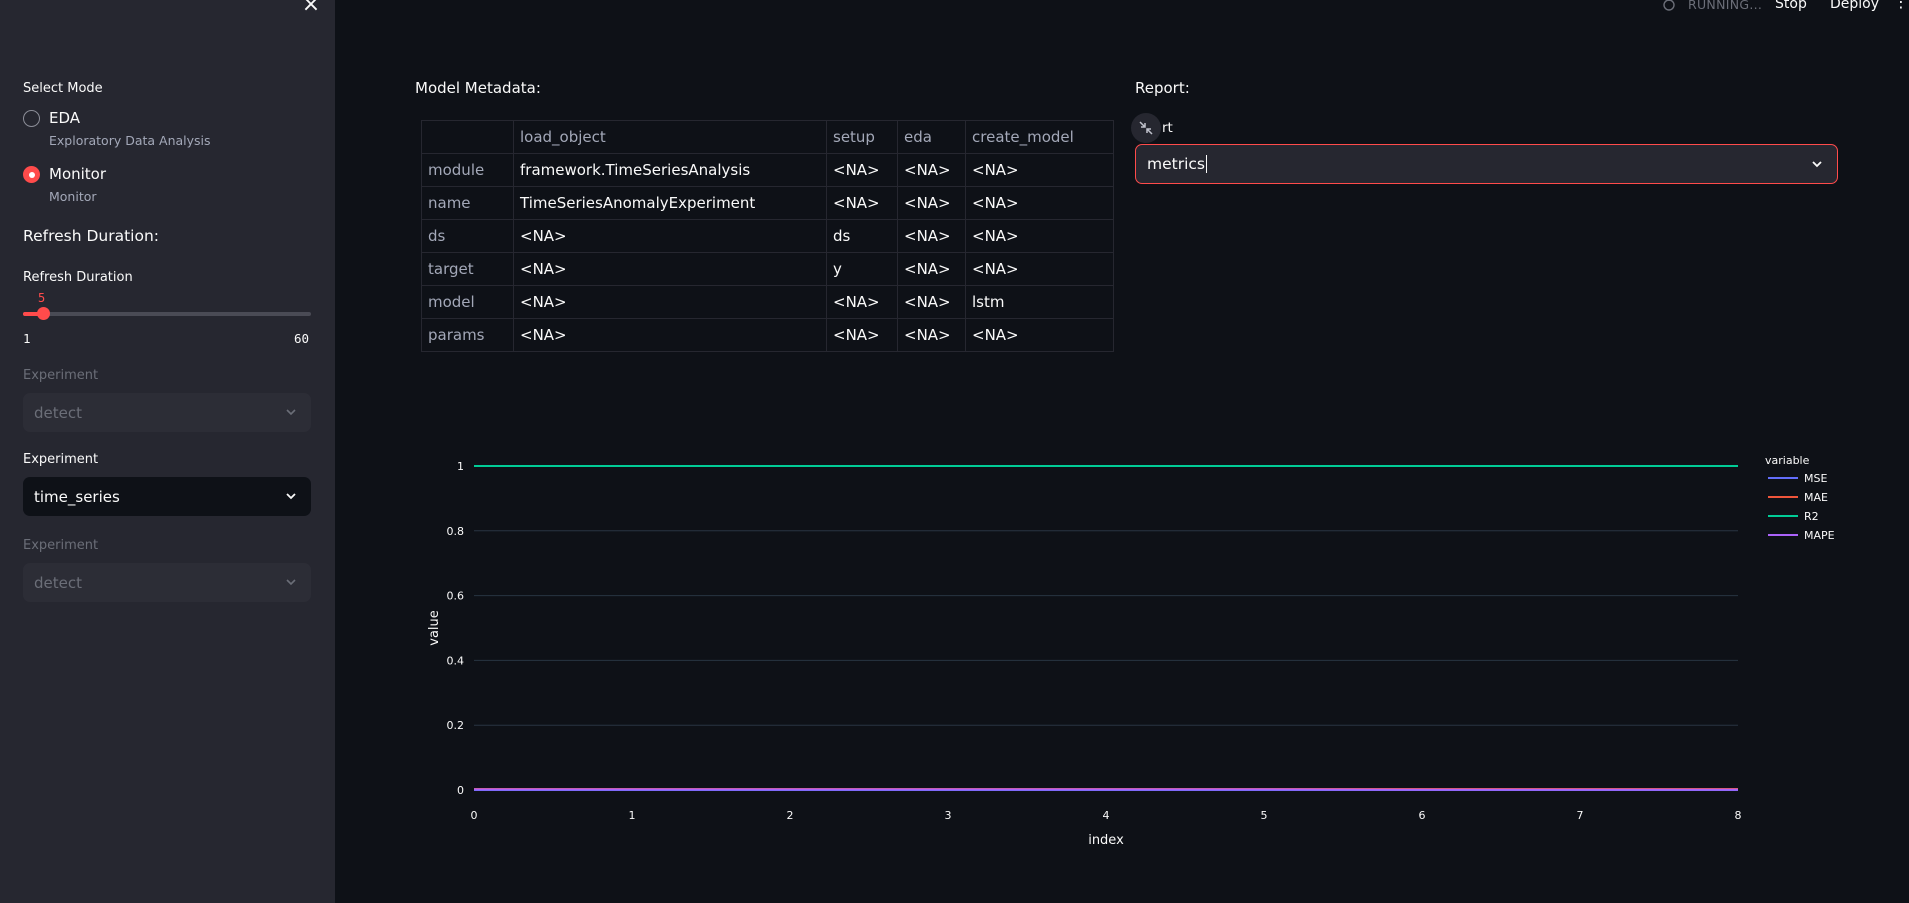 The image size is (1909, 903). Describe the element at coordinates (456, 725) in the screenshot. I see `y-tick-label: 0.2` at that location.